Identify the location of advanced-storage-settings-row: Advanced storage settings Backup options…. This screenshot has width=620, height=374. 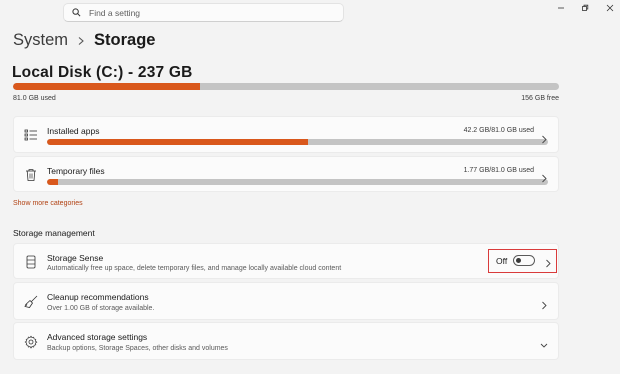
(286, 341).